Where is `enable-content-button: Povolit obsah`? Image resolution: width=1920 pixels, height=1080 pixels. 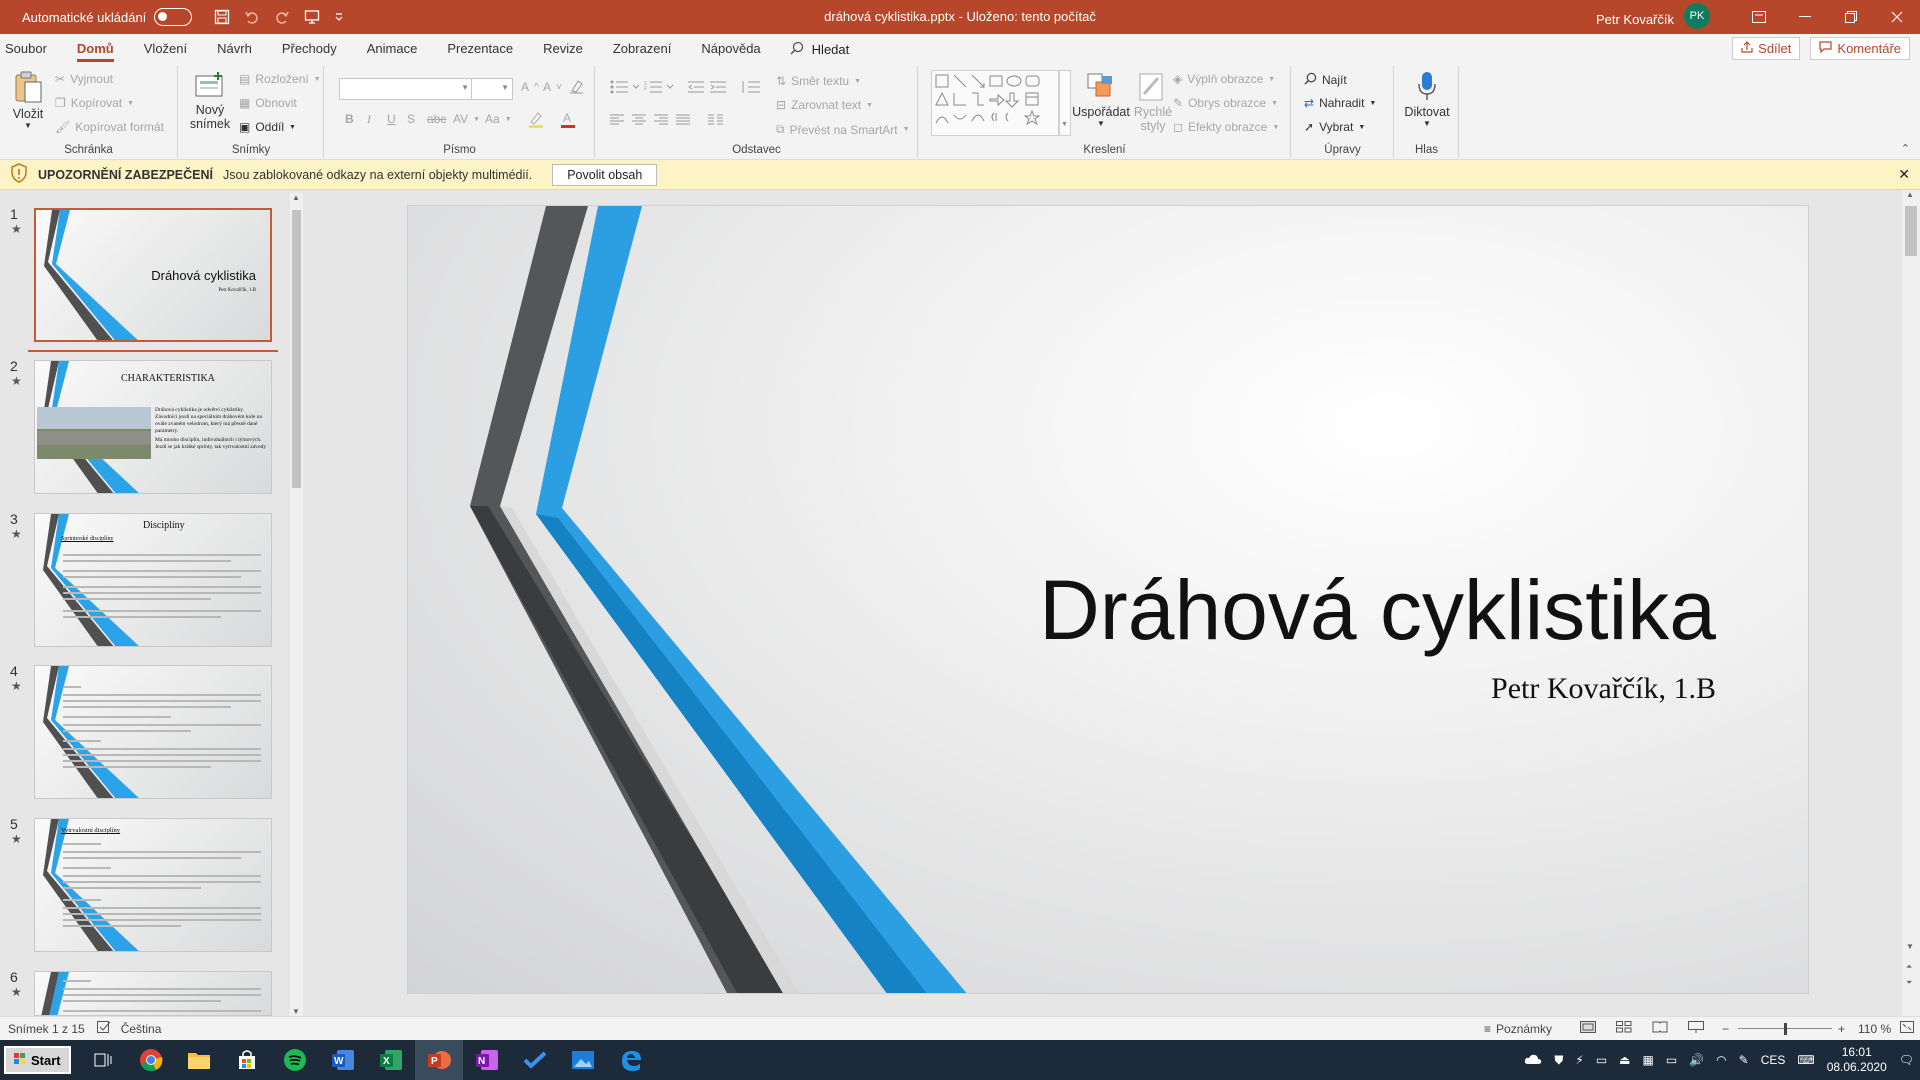 enable-content-button: Povolit obsah is located at coordinates (605, 174).